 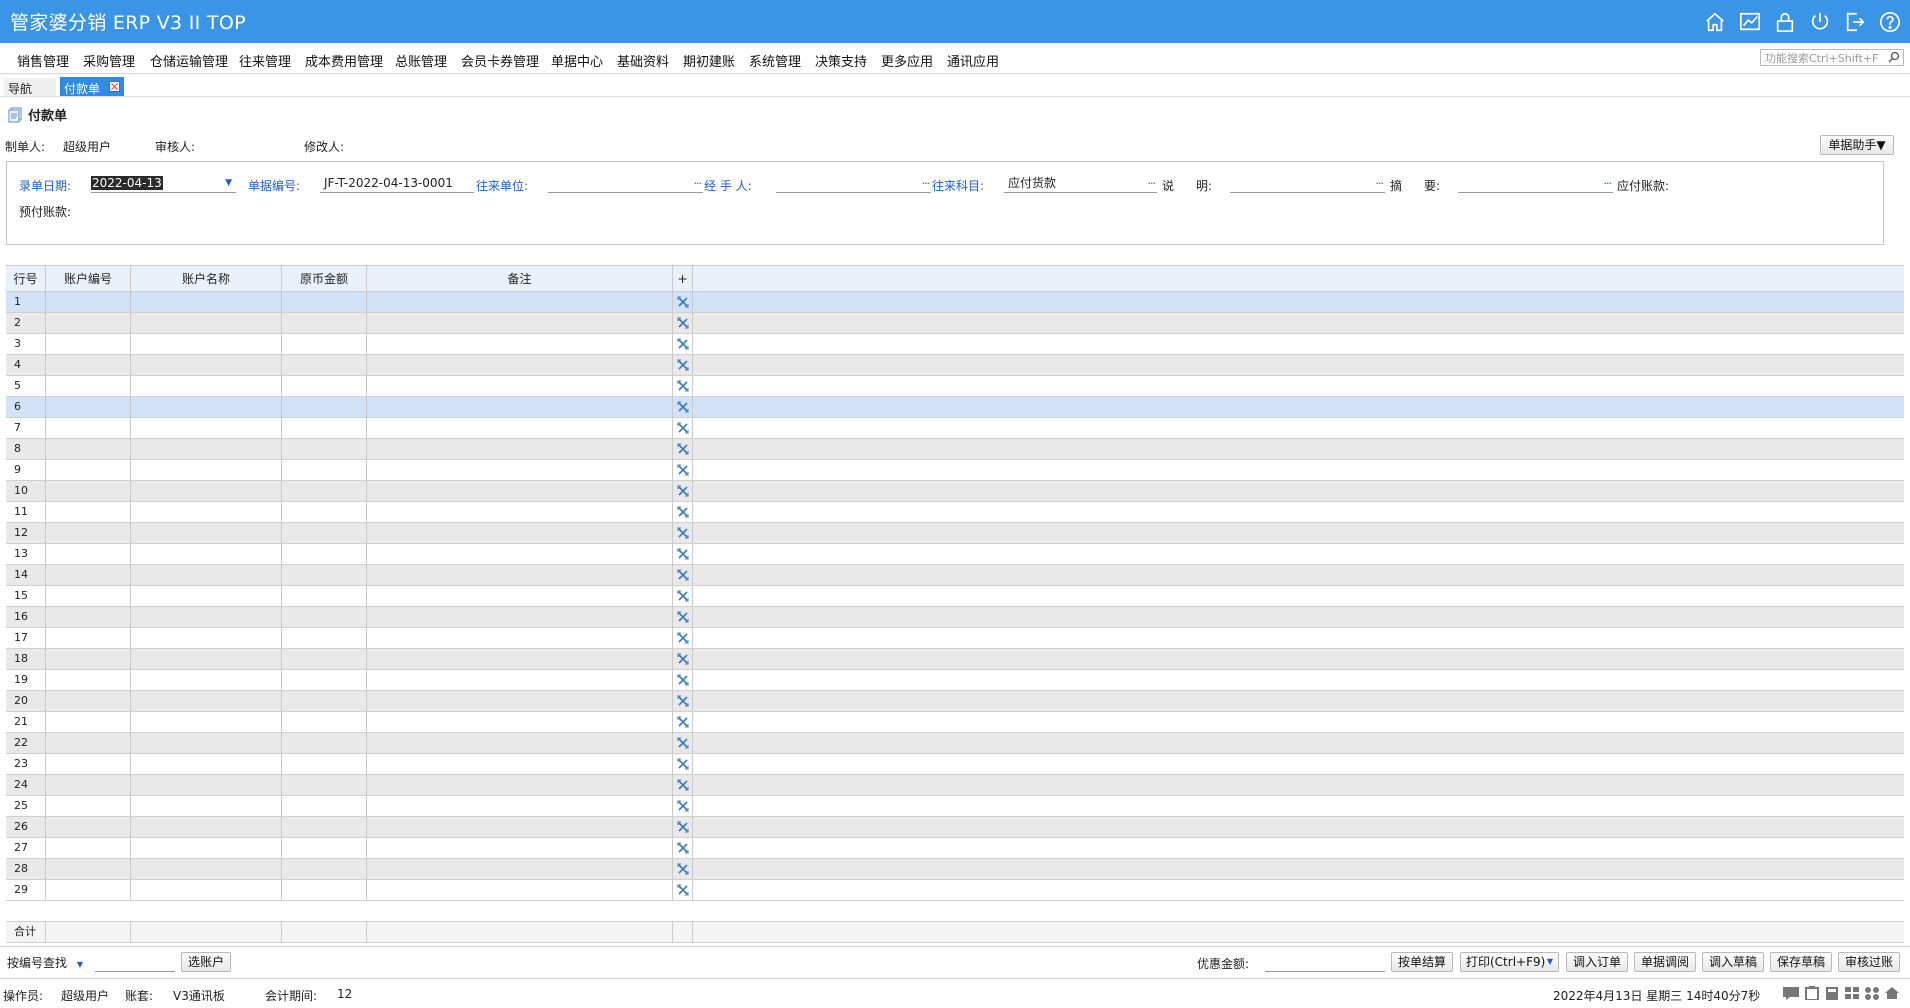 I want to click on table-row: 20, so click(x=955, y=701).